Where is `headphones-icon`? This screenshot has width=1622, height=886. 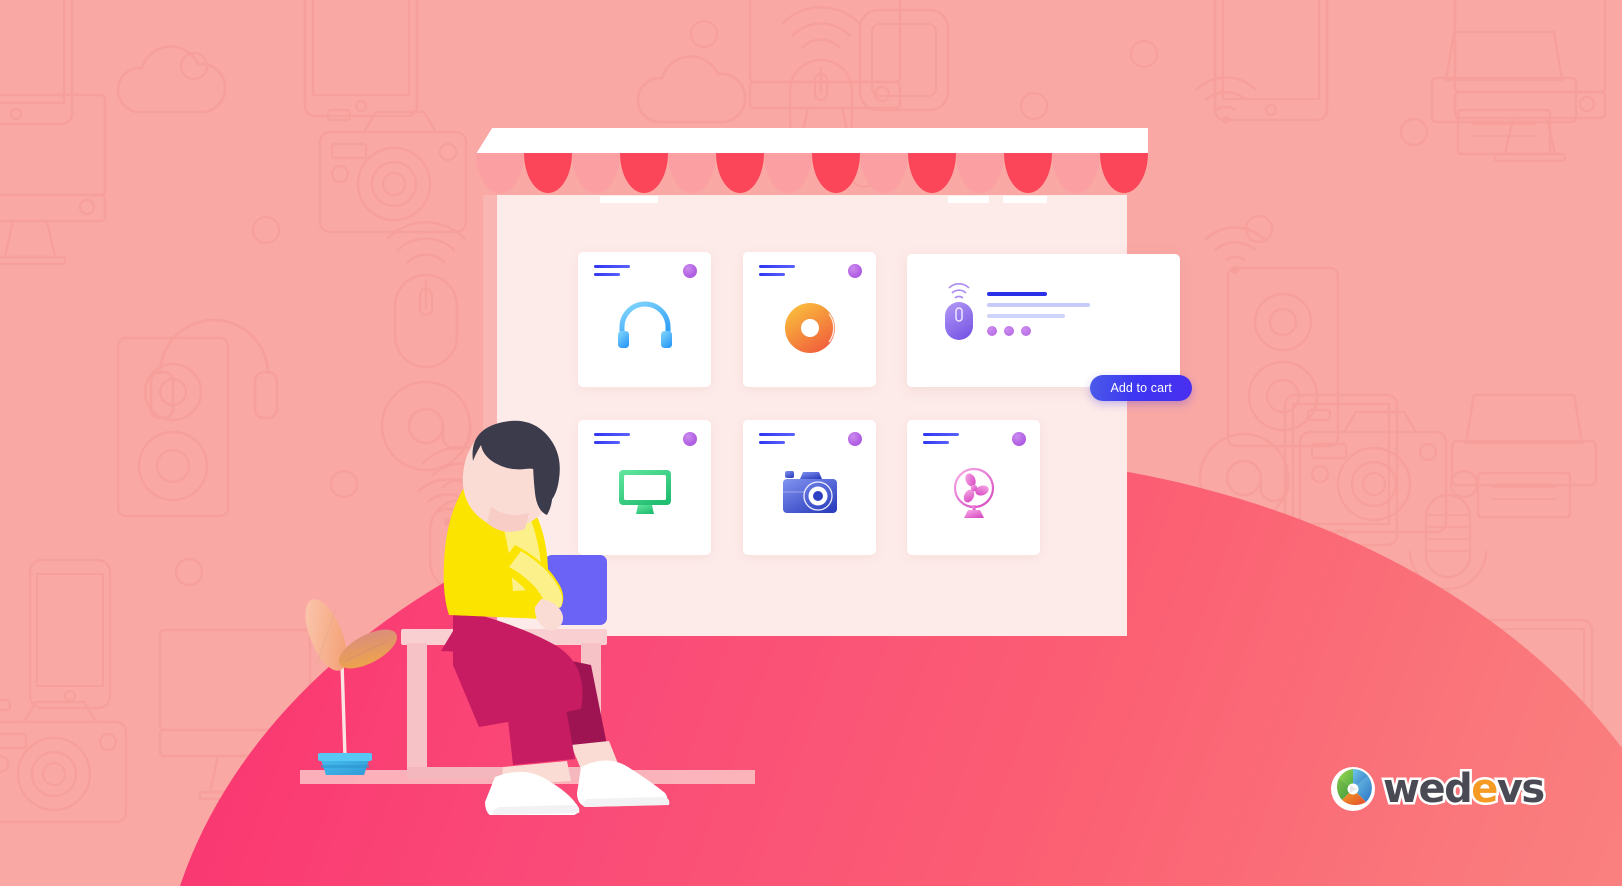
headphones-icon is located at coordinates (644, 325).